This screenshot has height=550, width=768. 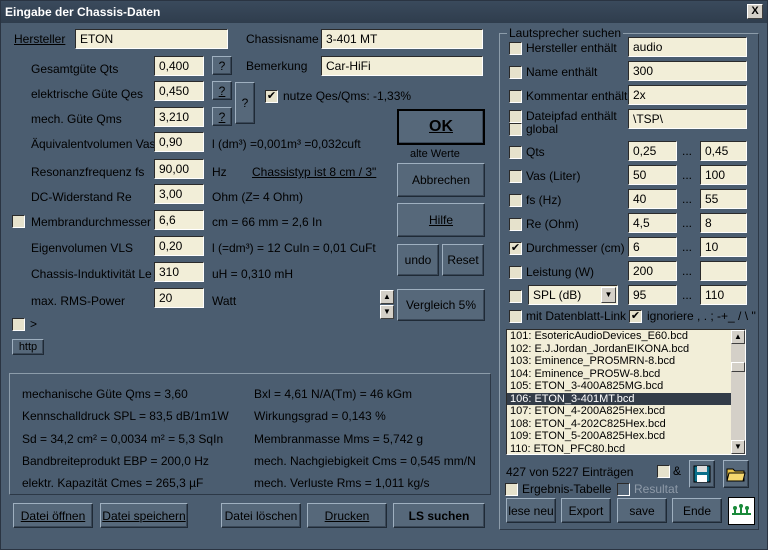 What do you see at coordinates (623, 489) in the screenshot?
I see `resultat-checkbox` at bounding box center [623, 489].